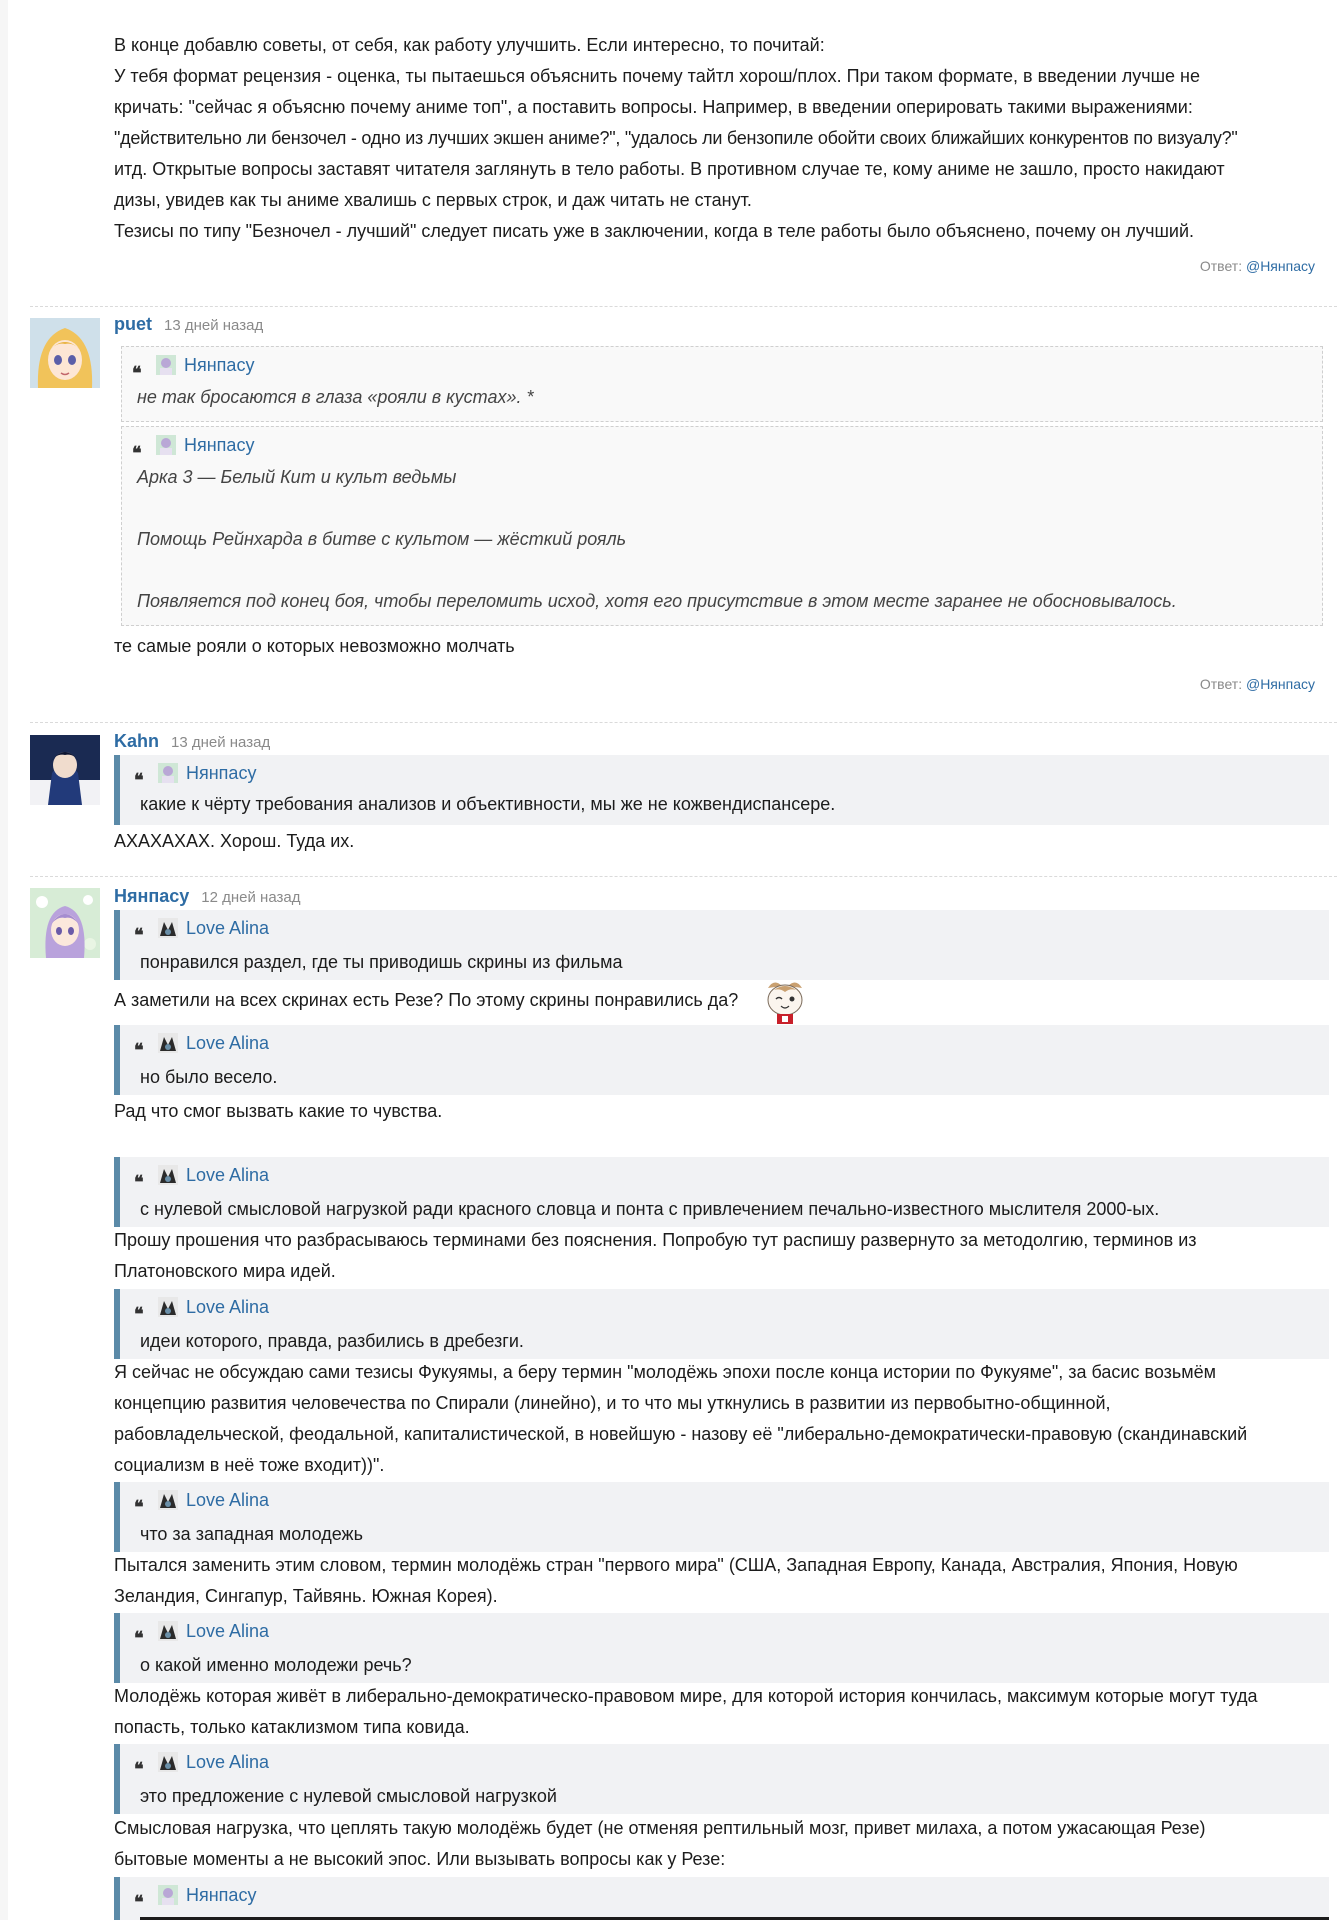 This screenshot has height=1920, width=1337. What do you see at coordinates (785, 1003) in the screenshot?
I see `smiley-sticker-icon` at bounding box center [785, 1003].